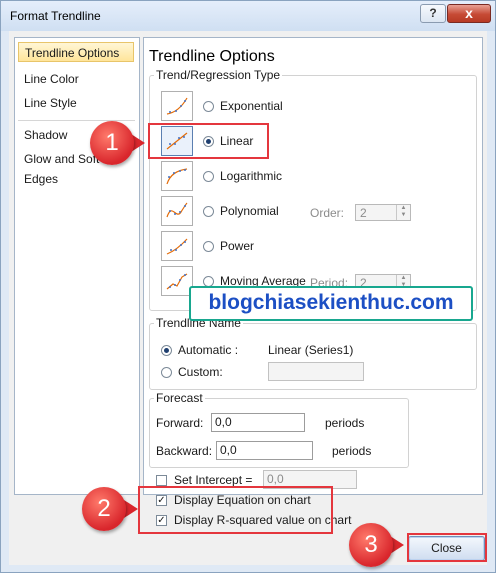 The width and height of the screenshot is (496, 573). I want to click on set-intercept-label: Set Intercept =, so click(213, 480).